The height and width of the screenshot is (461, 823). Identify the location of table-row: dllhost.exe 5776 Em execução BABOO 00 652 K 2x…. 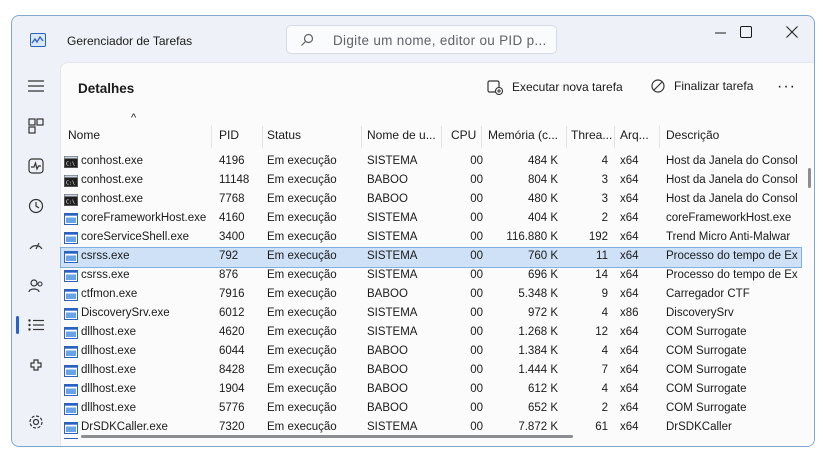
(431, 409).